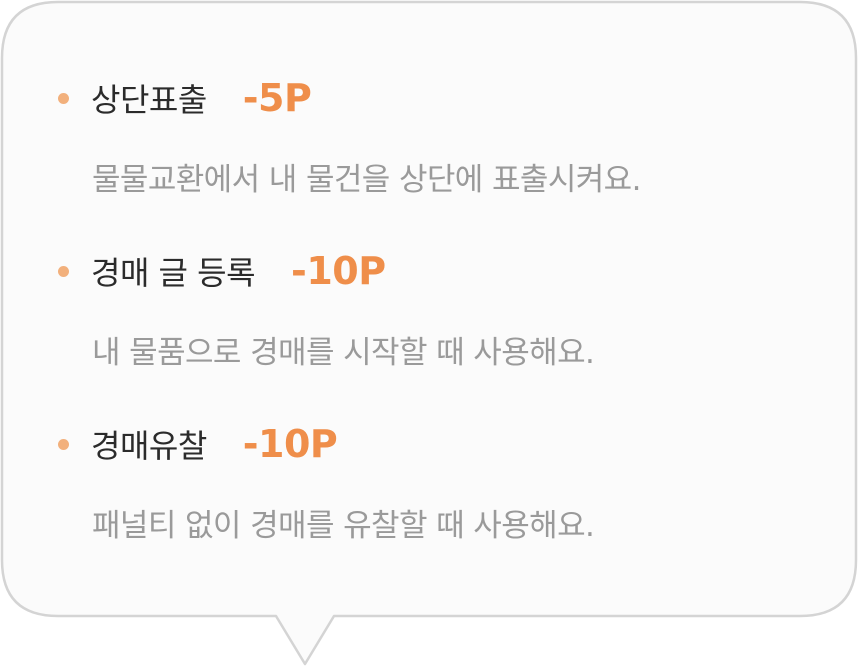 Image resolution: width=858 pixels, height=666 pixels. I want to click on item-title: 경매 글 등록, so click(173, 273).